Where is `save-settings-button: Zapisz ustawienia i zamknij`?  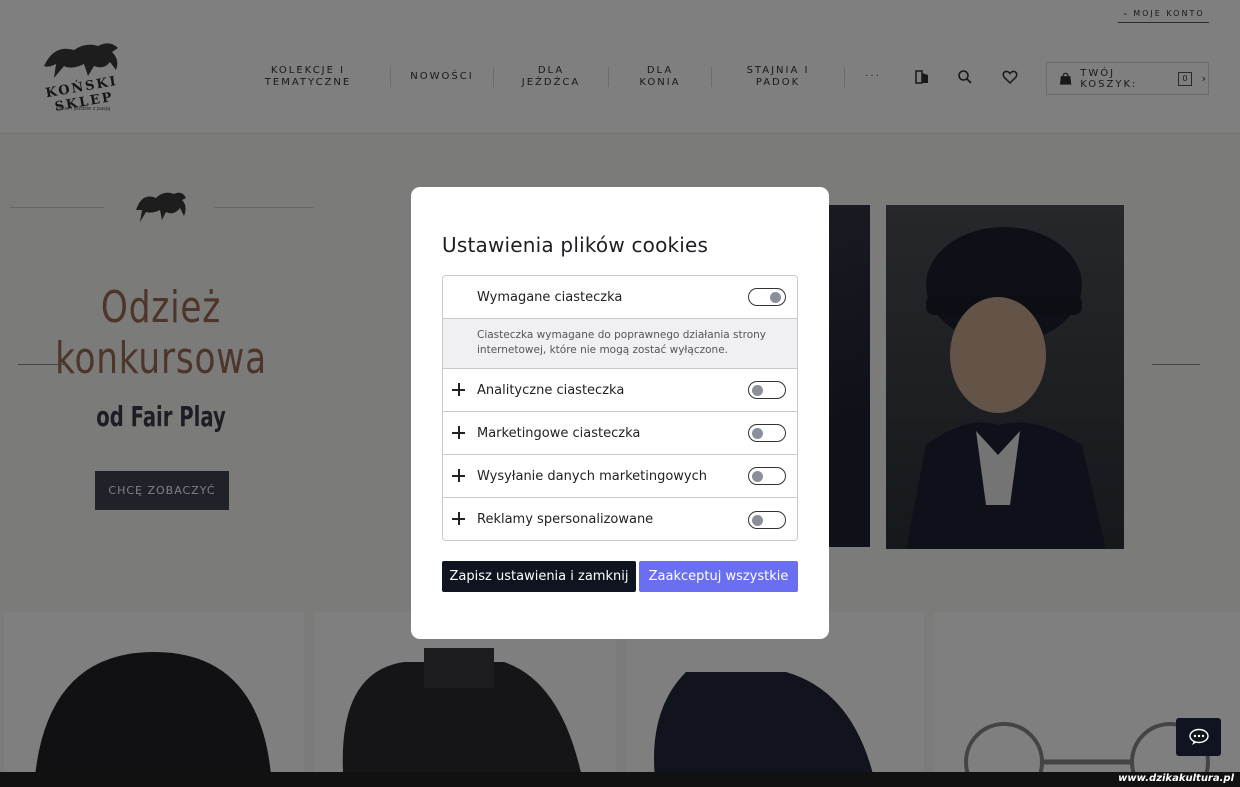 save-settings-button: Zapisz ustawienia i zamknij is located at coordinates (539, 576).